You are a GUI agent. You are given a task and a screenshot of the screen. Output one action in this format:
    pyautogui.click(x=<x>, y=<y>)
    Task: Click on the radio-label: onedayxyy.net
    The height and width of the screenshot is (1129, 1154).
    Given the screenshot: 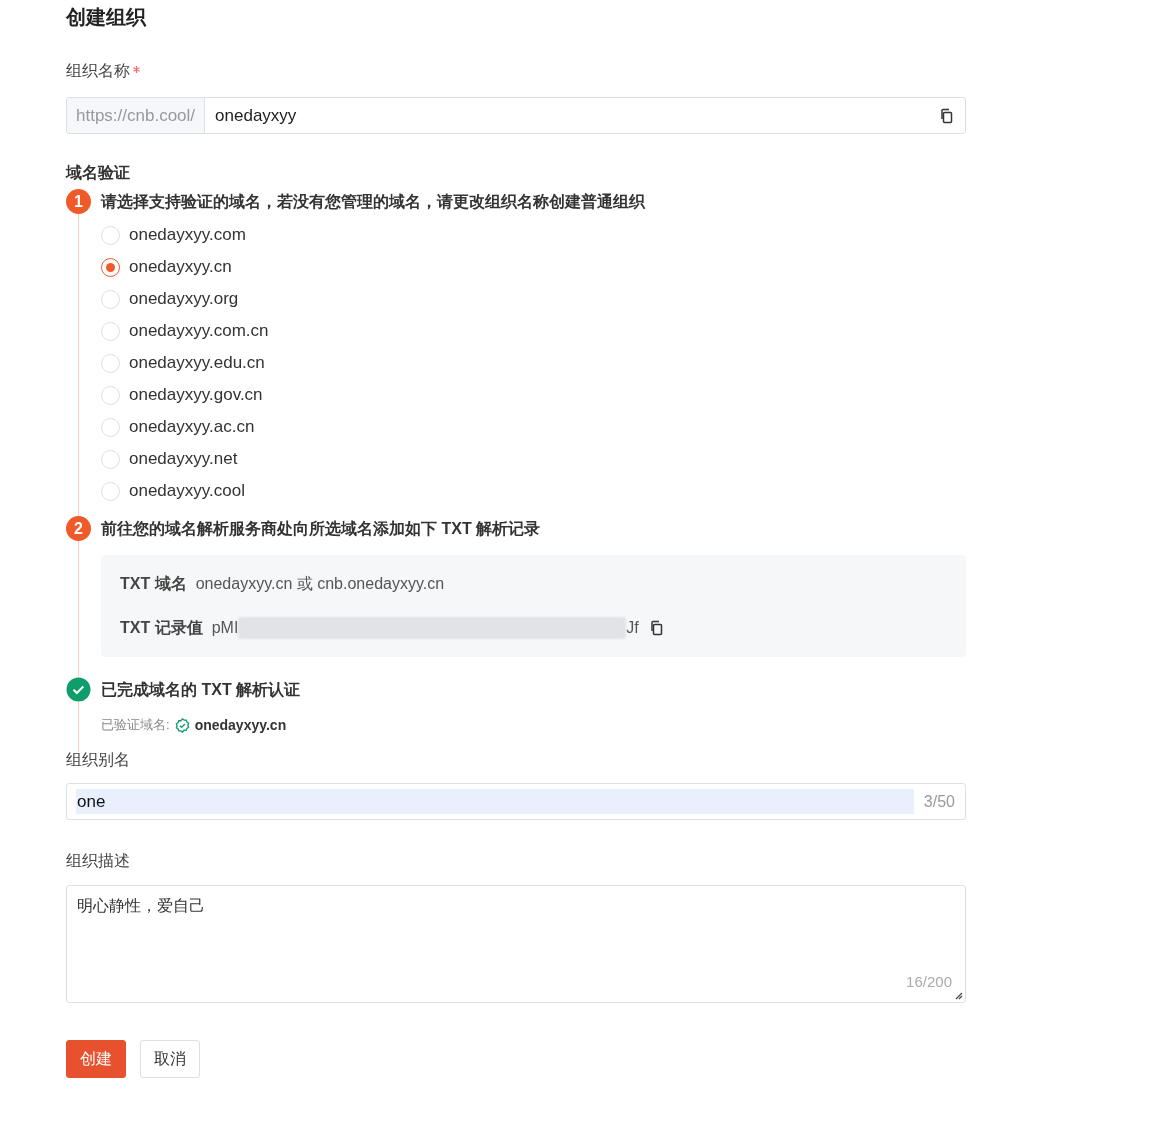 What is the action you would take?
    pyautogui.click(x=183, y=459)
    